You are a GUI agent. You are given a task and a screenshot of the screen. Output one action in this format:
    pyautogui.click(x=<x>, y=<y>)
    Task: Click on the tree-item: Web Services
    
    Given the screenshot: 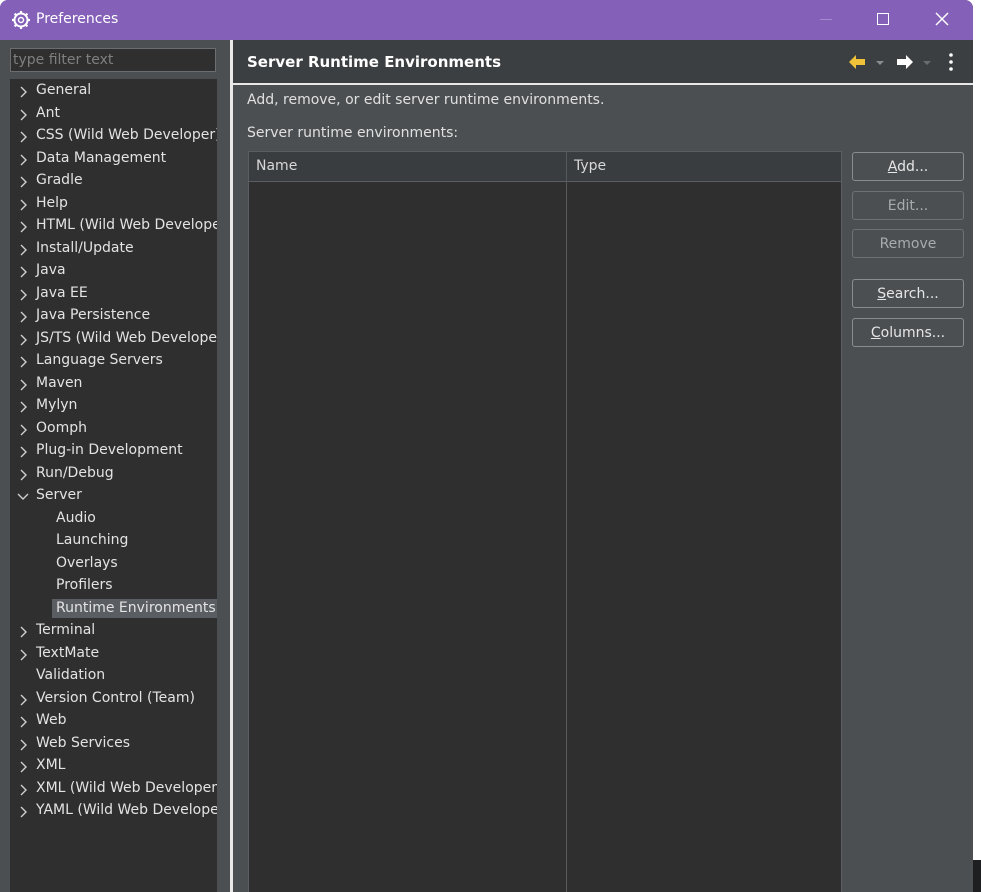 What is the action you would take?
    pyautogui.click(x=113, y=744)
    